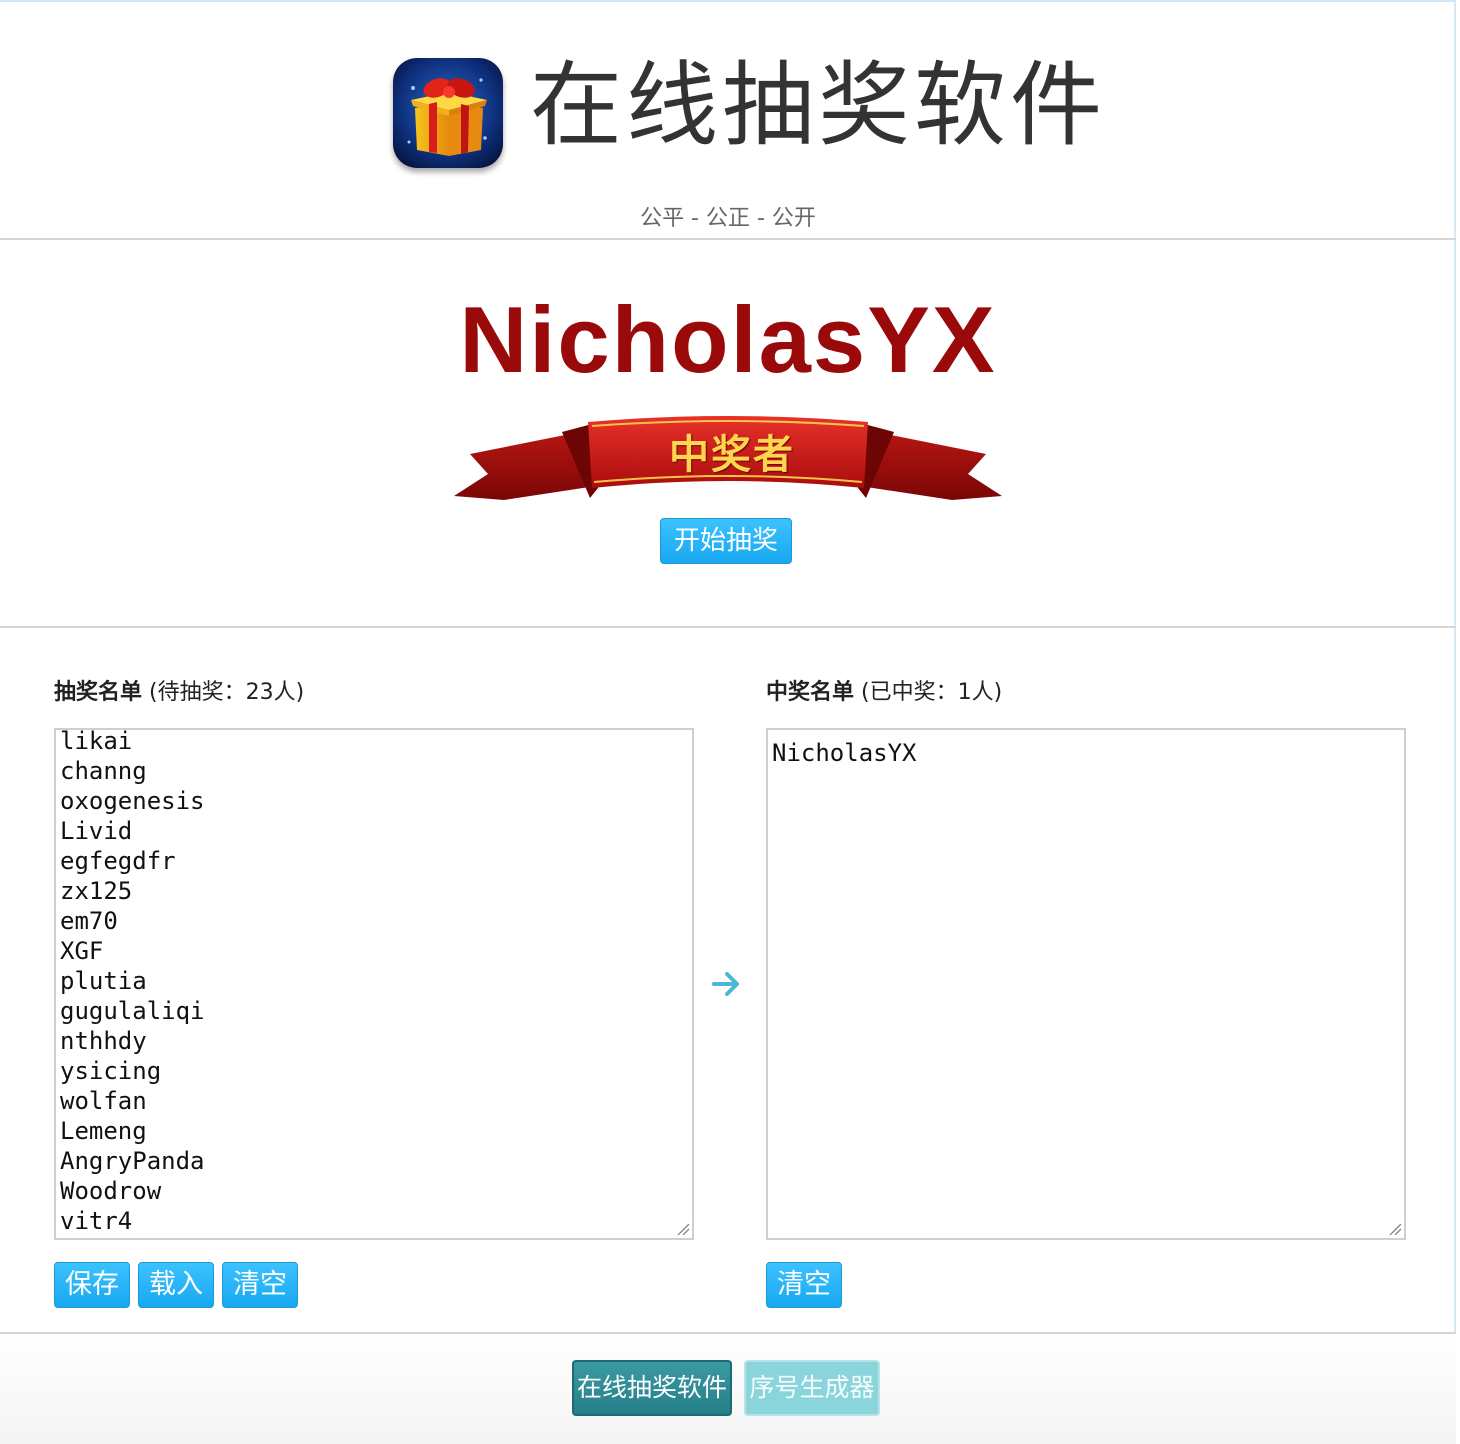 This screenshot has width=1460, height=1444. I want to click on list-item: egfegdfr, so click(118, 861).